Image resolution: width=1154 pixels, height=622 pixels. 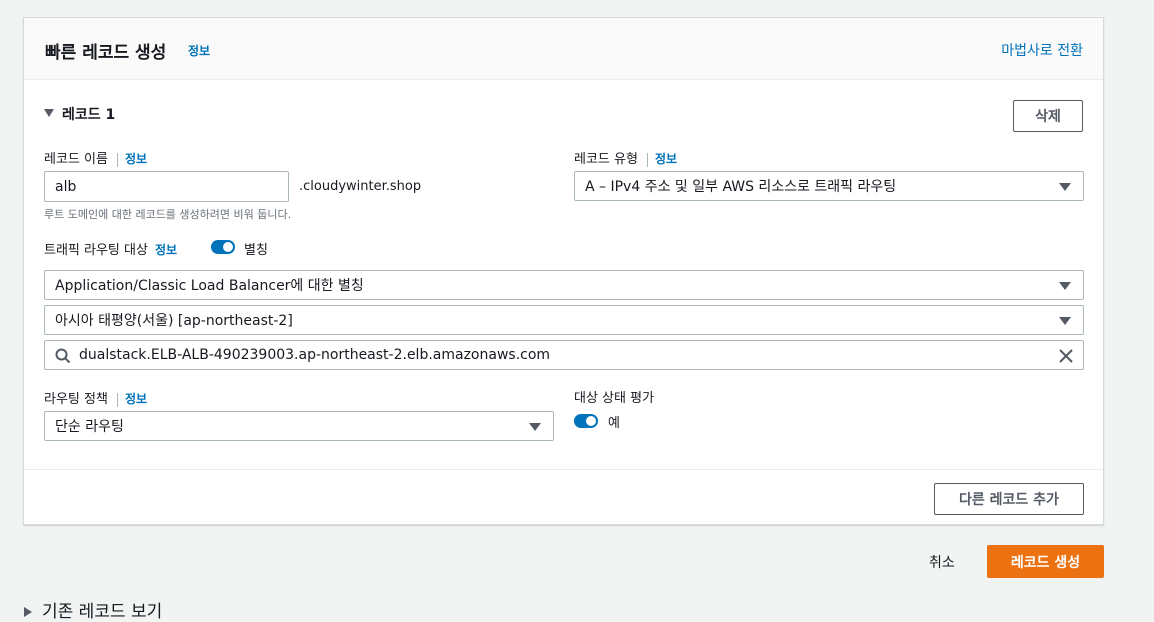 I want to click on record-type-label: 레코드 유형 정보, so click(x=625, y=157).